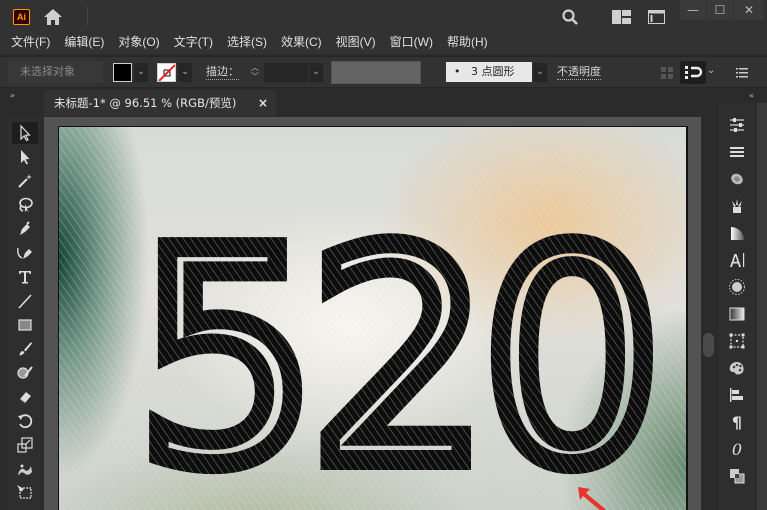 This screenshot has height=510, width=767. I want to click on type-tool, so click(25, 277).